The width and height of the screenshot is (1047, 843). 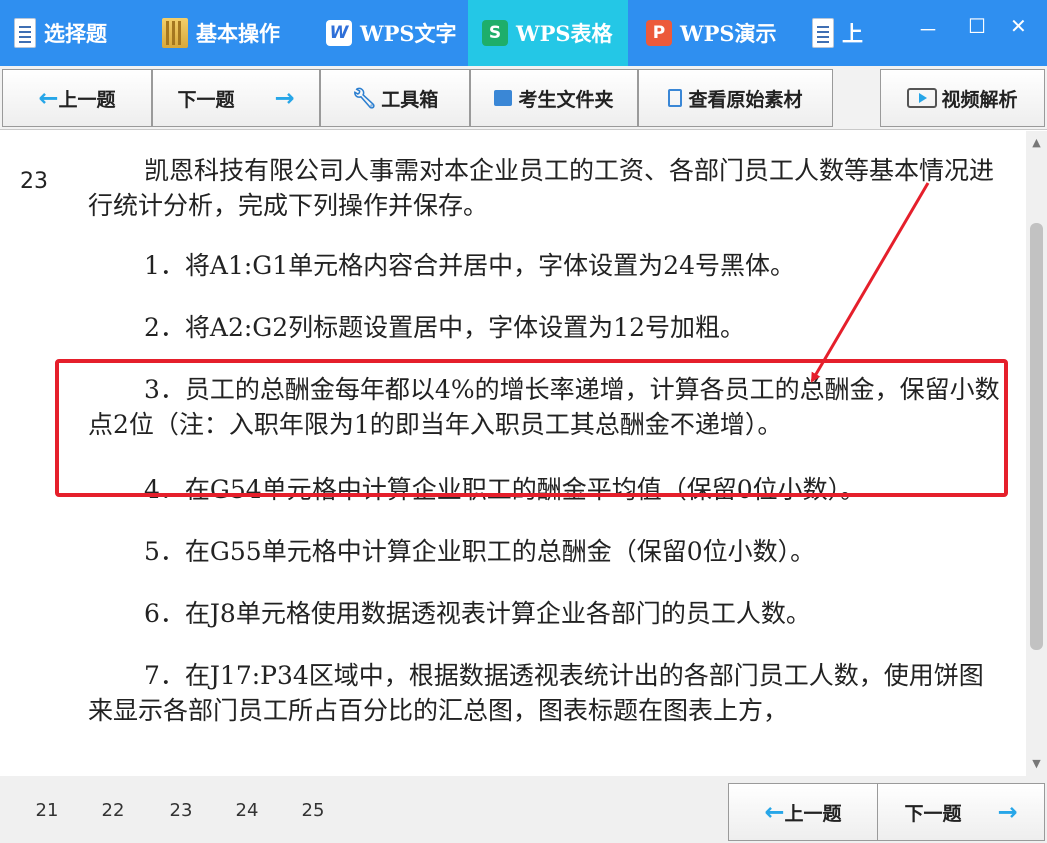 What do you see at coordinates (410, 99) in the screenshot?
I see `button-label: 工具箱` at bounding box center [410, 99].